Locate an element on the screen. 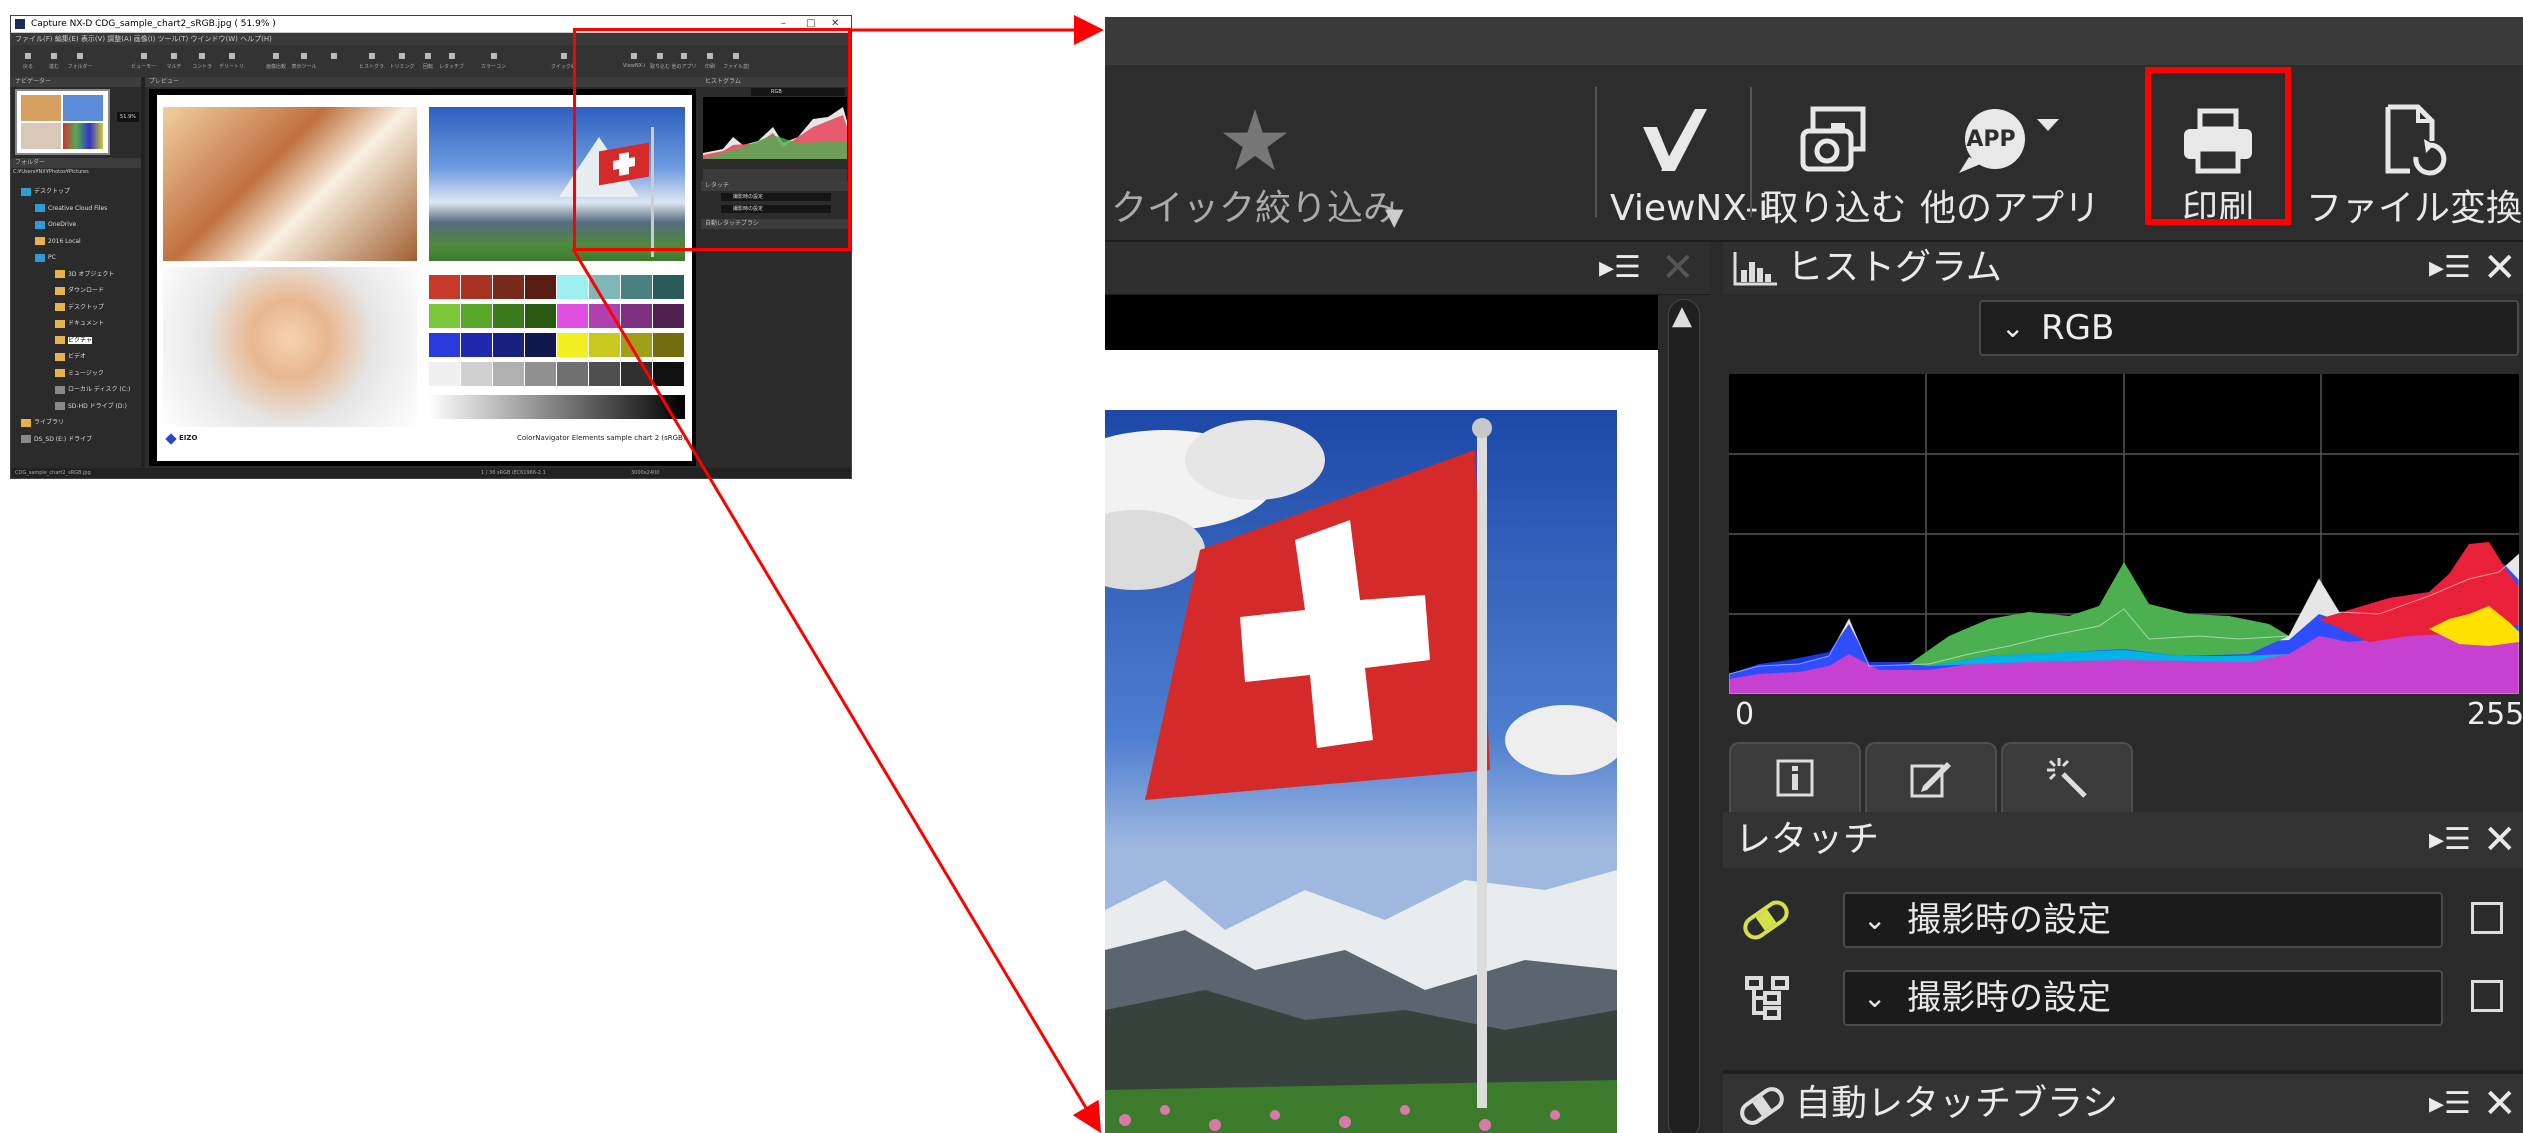 This screenshot has height=1133, width=2523. auto-retouch-title: 自動レタッチブラシ is located at coordinates (1957, 1103).